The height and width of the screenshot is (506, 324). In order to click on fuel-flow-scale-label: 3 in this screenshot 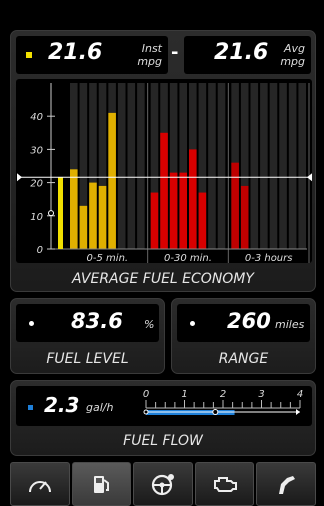, I will do `click(261, 394)`.